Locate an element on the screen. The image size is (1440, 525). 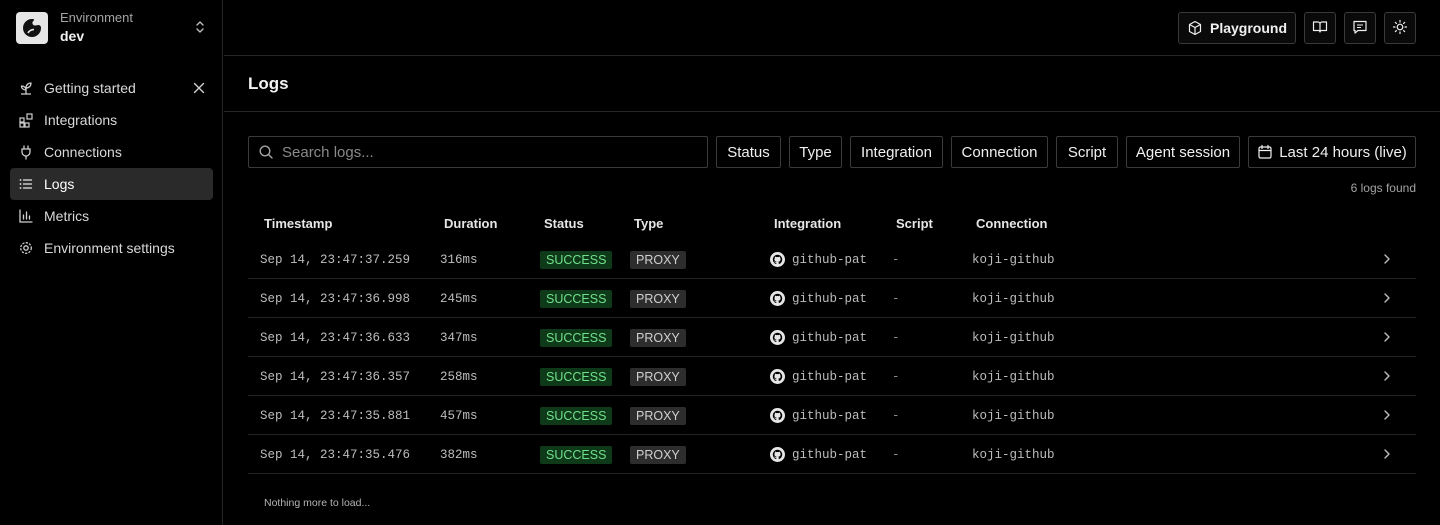
column-header-integration: Integration is located at coordinates (808, 223).